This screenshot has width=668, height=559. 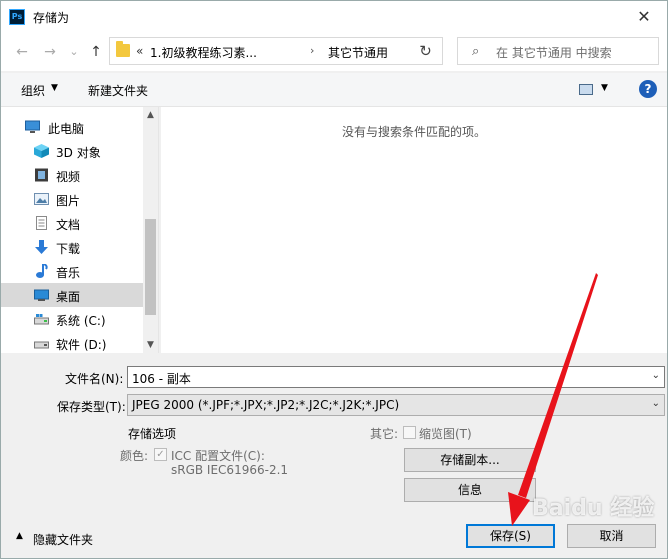 I want to click on address-chevron-icon: ›, so click(x=312, y=50).